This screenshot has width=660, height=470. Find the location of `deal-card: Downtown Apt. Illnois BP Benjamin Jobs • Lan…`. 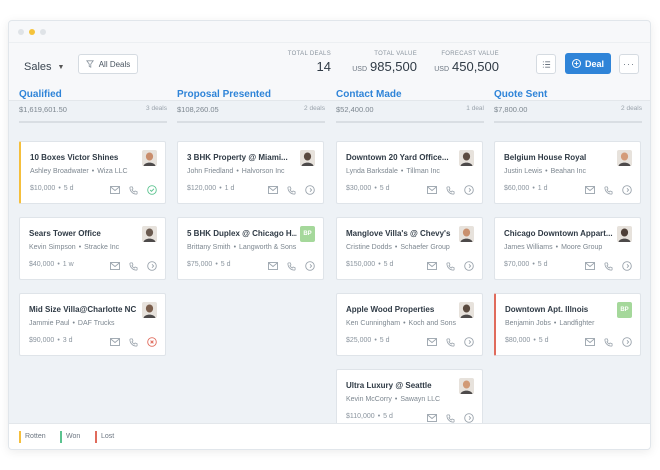

deal-card: Downtown Apt. Illnois BP Benjamin Jobs • Lan… is located at coordinates (567, 324).